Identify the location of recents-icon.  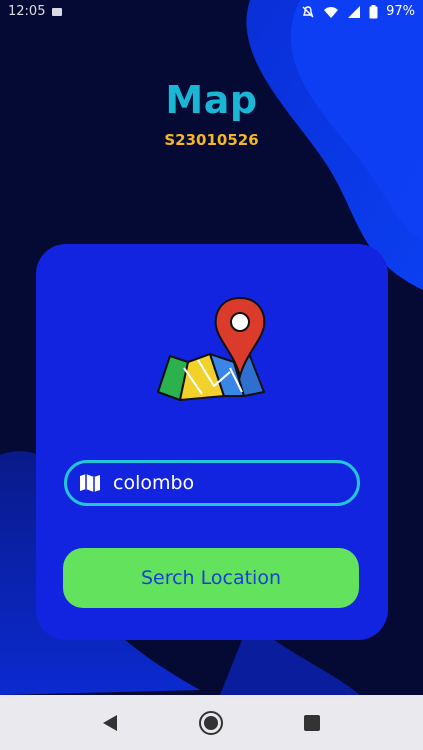
(312, 723).